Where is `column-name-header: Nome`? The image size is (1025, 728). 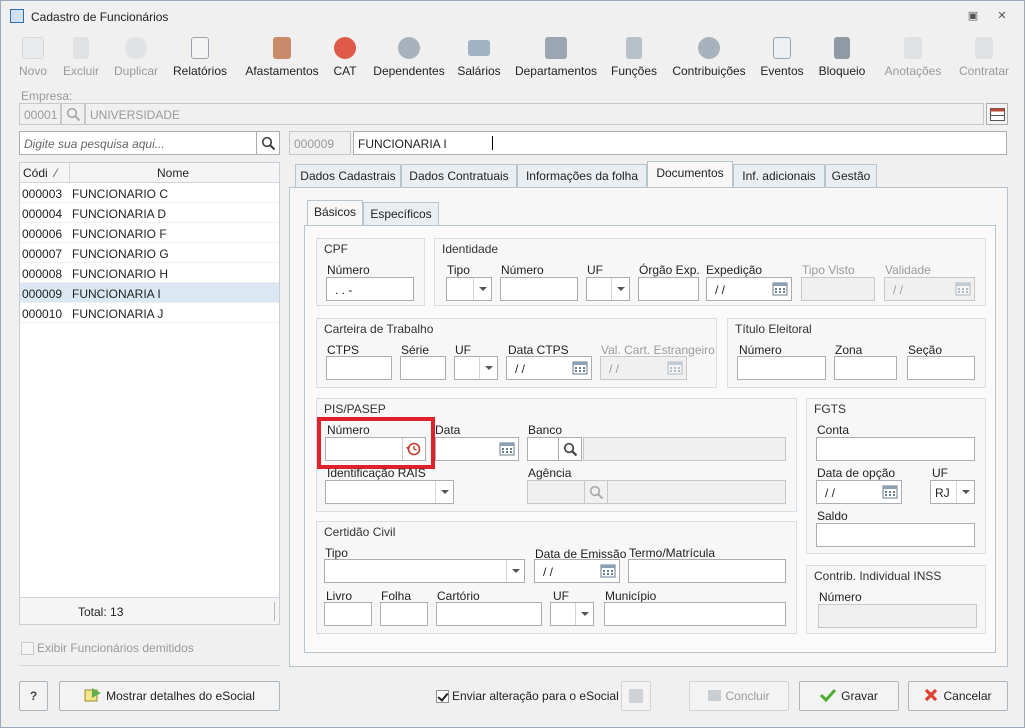
column-name-header: Nome is located at coordinates (173, 173).